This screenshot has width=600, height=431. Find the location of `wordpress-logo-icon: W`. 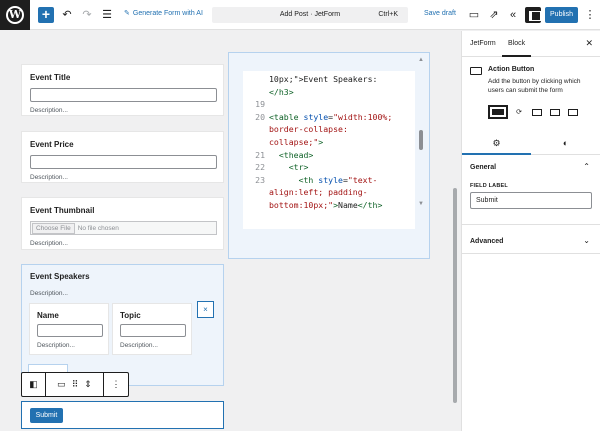

wordpress-logo-icon: W is located at coordinates (15, 15).